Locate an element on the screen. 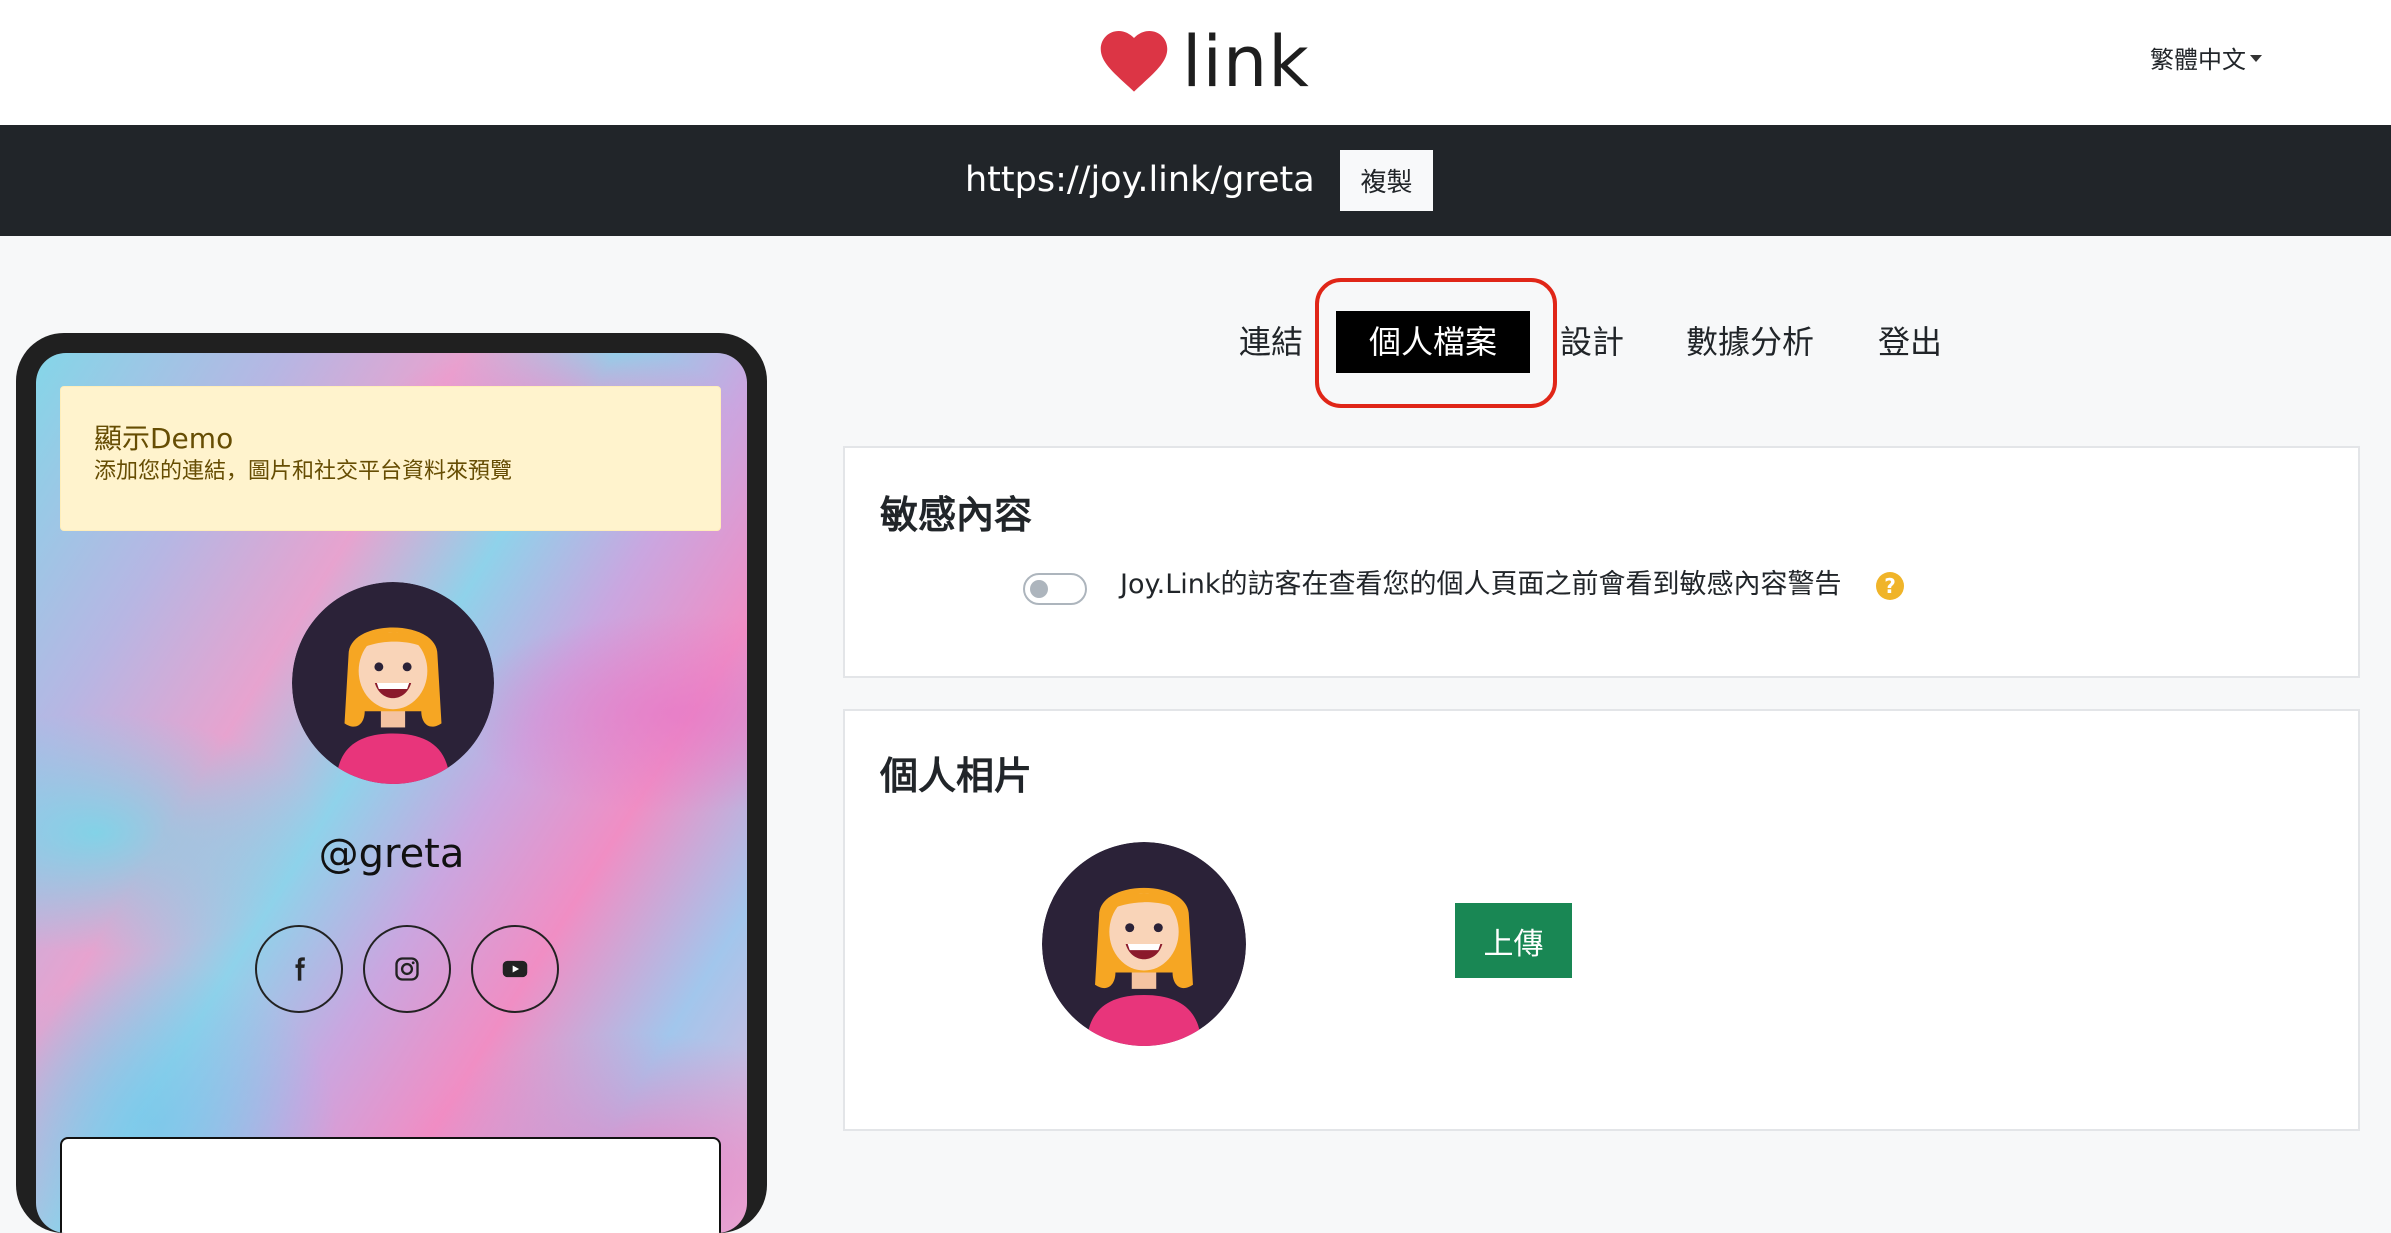 This screenshot has width=2391, height=1233. language-label: 繁體中文 is located at coordinates (2198, 60).